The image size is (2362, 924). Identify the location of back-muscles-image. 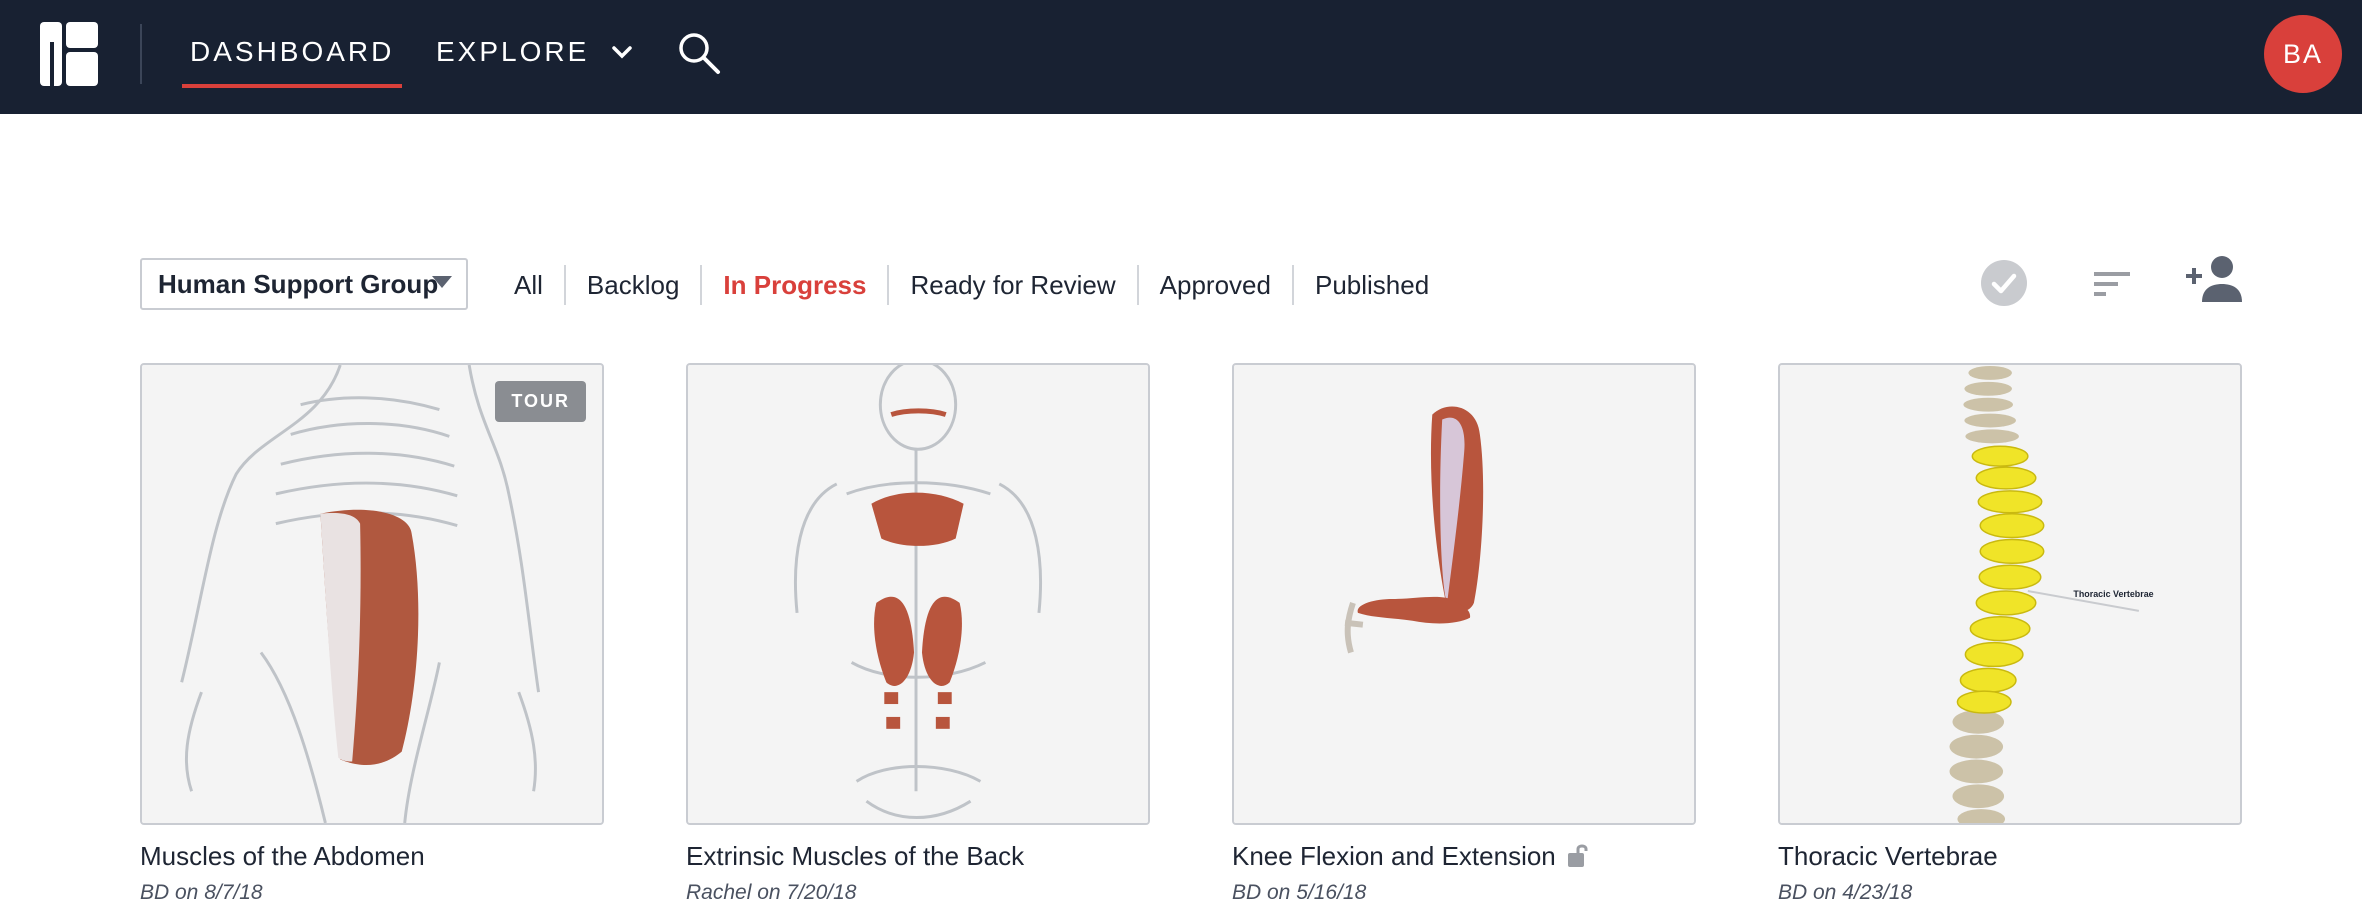
(918, 594).